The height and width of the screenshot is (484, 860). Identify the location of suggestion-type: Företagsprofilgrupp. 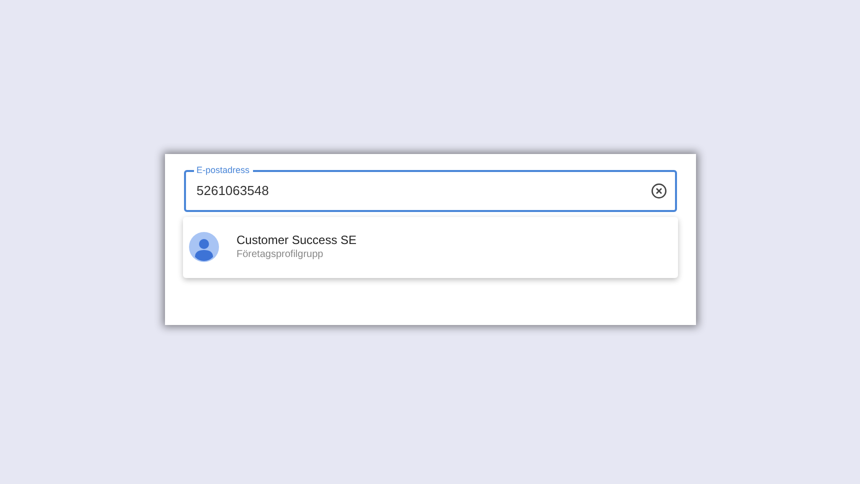
(280, 255).